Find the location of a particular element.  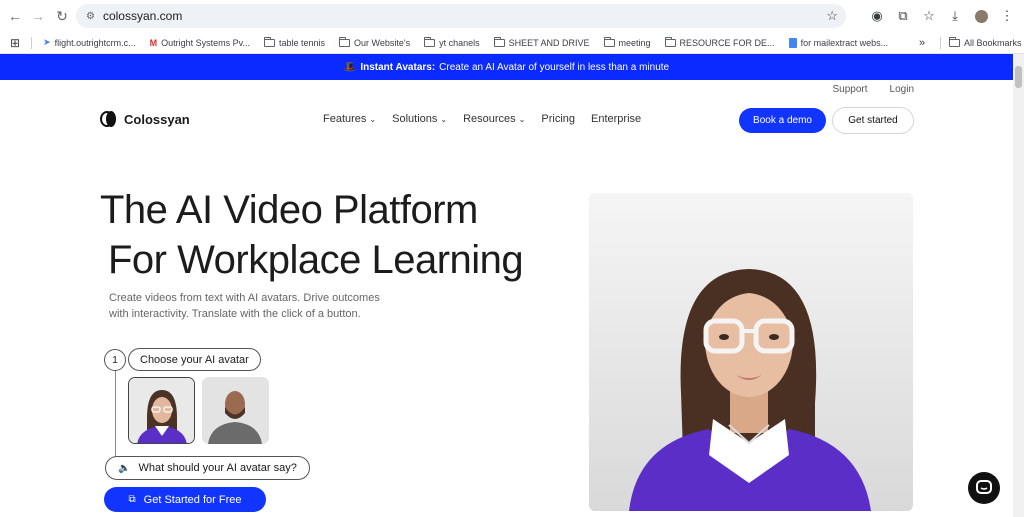

avatar-woman-image is located at coordinates (161, 410).